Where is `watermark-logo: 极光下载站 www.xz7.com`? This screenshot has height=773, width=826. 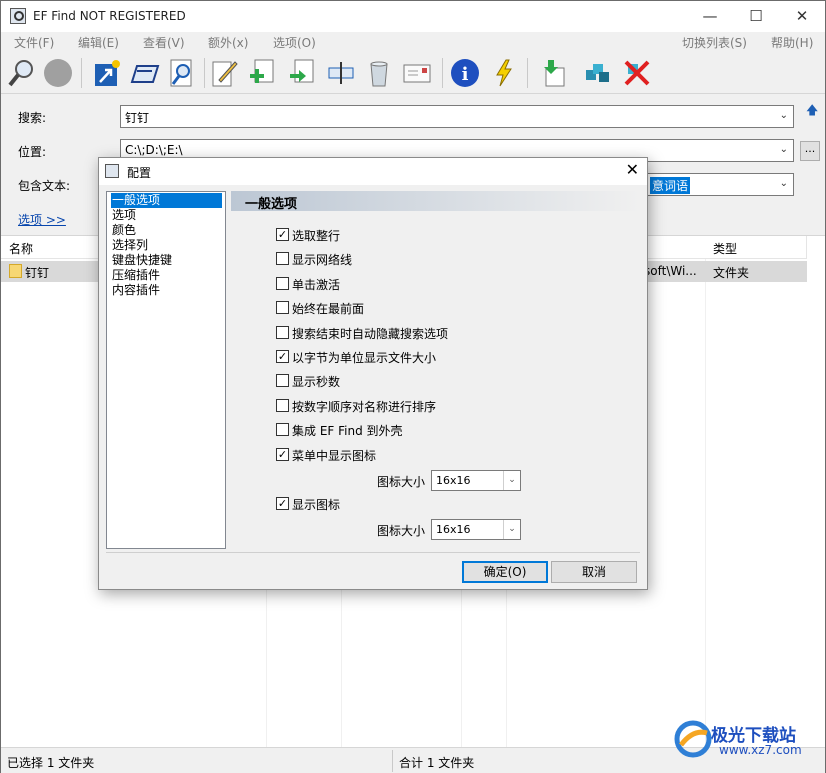 watermark-logo: 极光下载站 www.xz7.com is located at coordinates (748, 739).